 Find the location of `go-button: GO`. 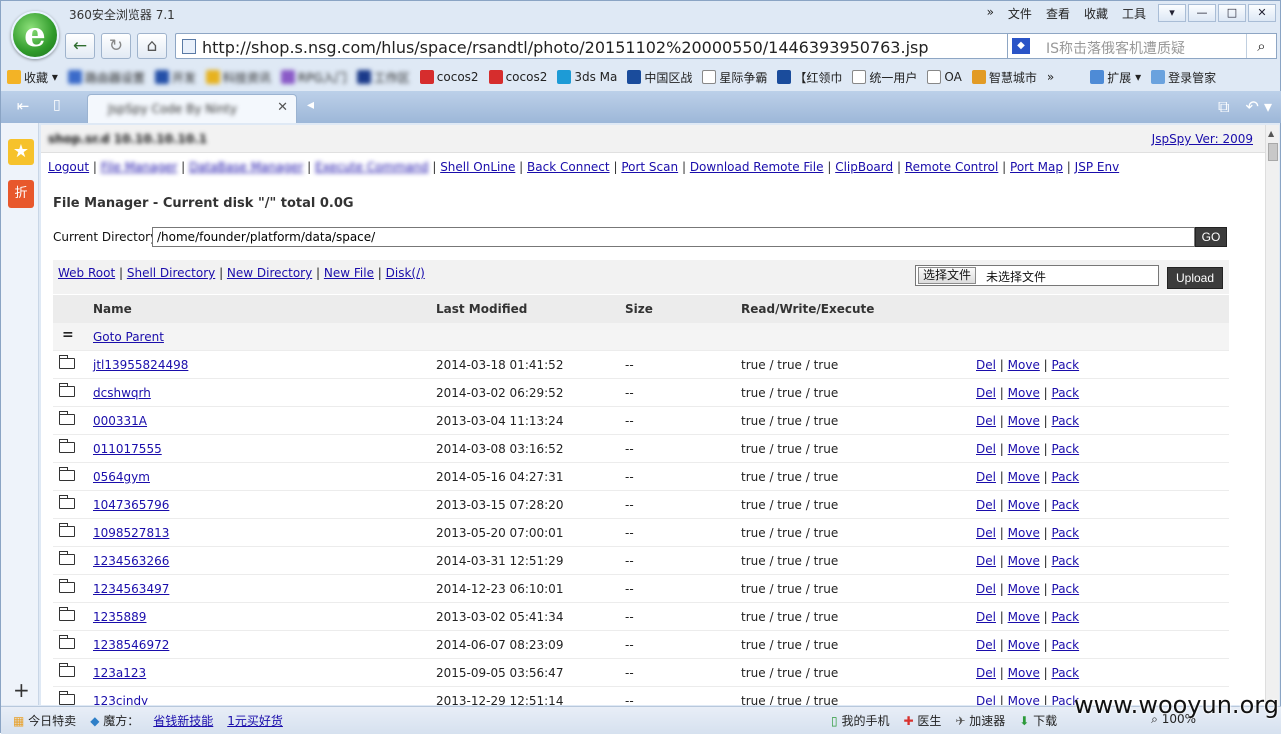

go-button: GO is located at coordinates (1211, 237).